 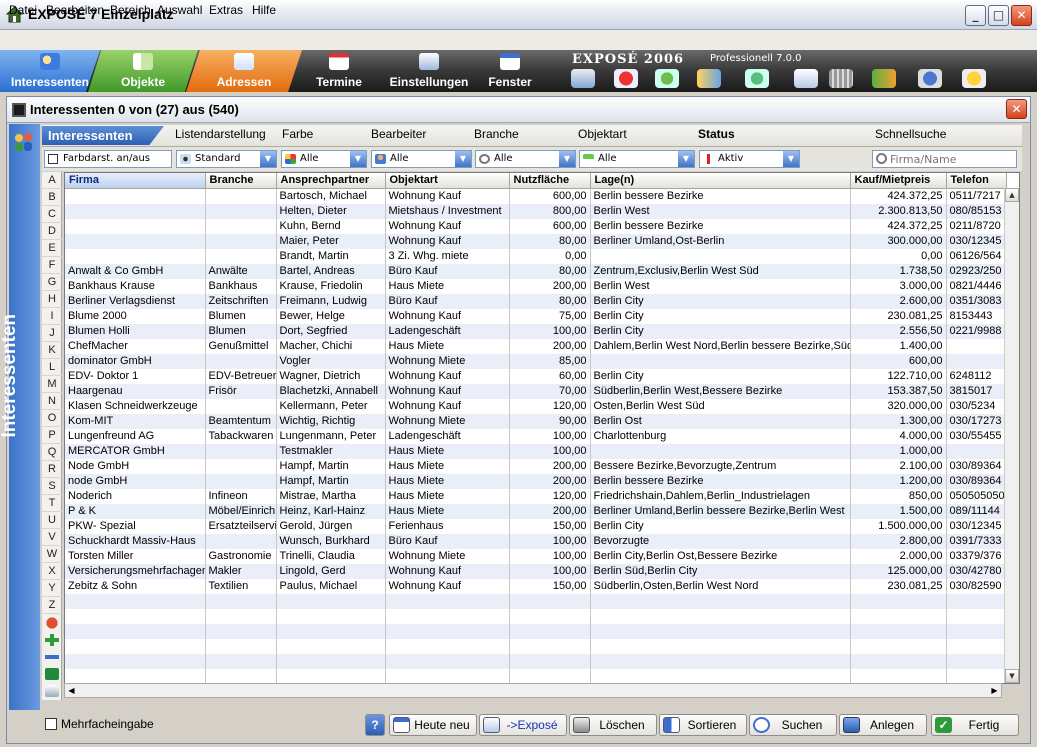 What do you see at coordinates (108, 159) in the screenshot?
I see `farbdarst-toggle: Farbdarst. an/aus` at bounding box center [108, 159].